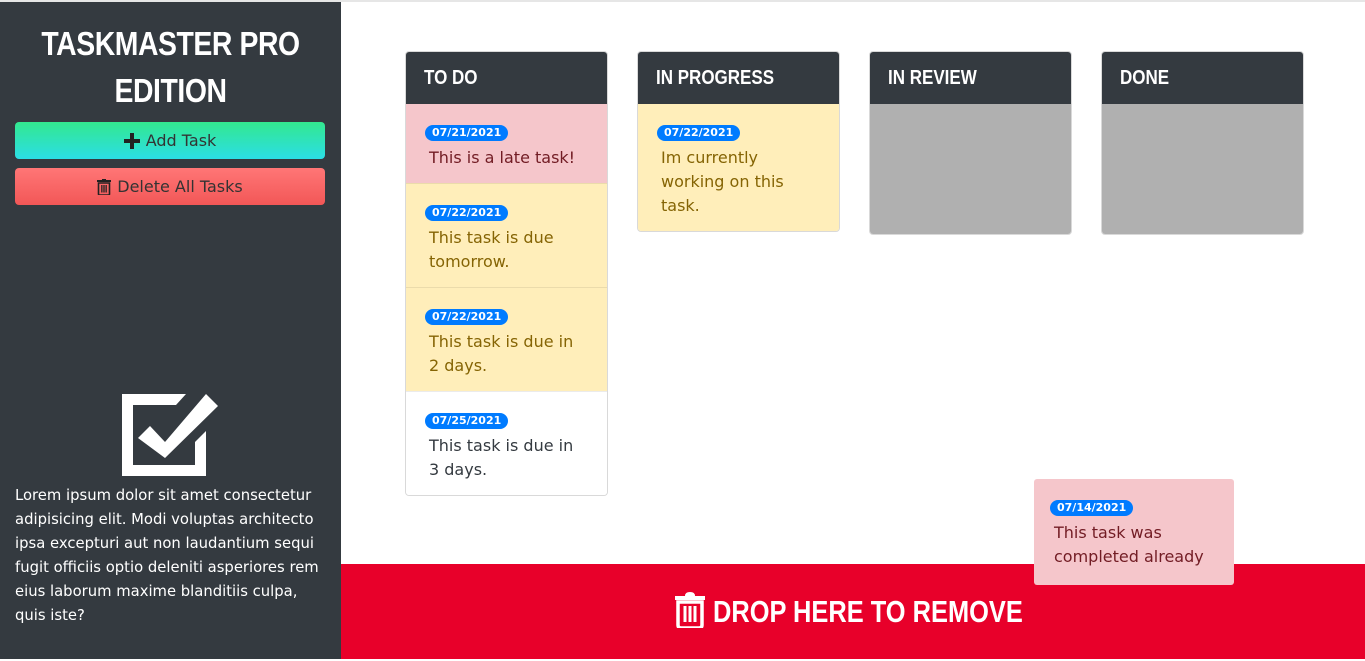 The image size is (1365, 661). I want to click on column-title: TO DO, so click(451, 77).